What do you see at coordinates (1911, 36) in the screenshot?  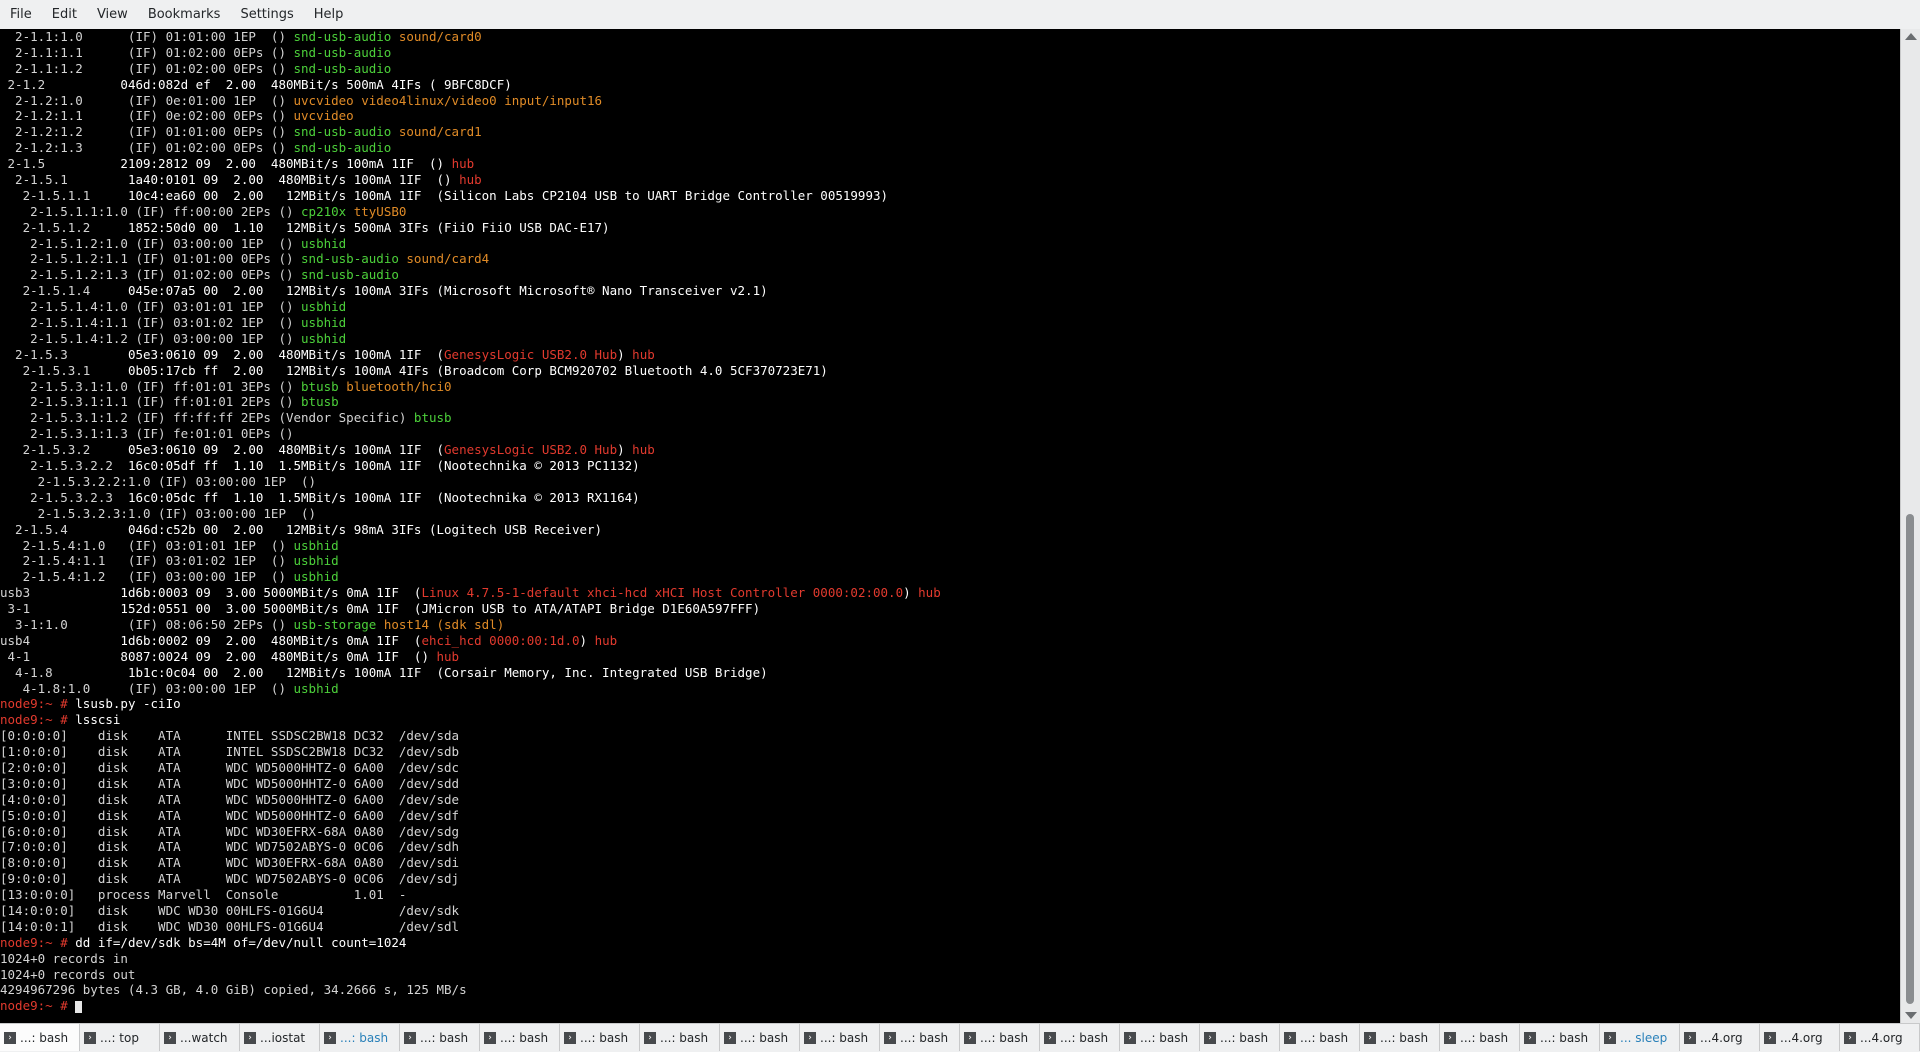 I see `scroll-up-arrow-icon` at bounding box center [1911, 36].